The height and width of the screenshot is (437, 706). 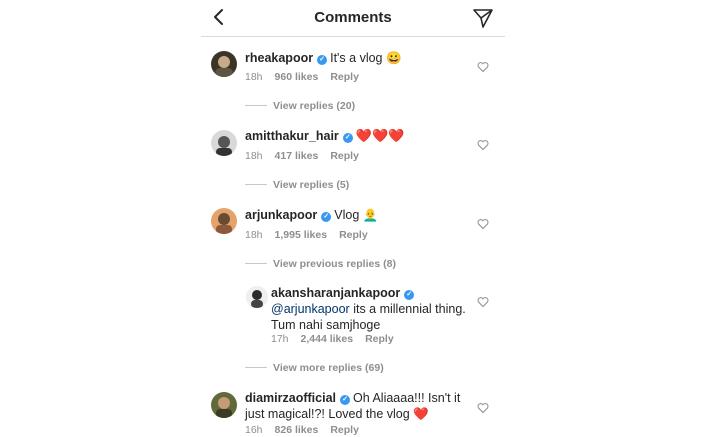 I want to click on view-replies-text: View replies (5), so click(x=311, y=185).